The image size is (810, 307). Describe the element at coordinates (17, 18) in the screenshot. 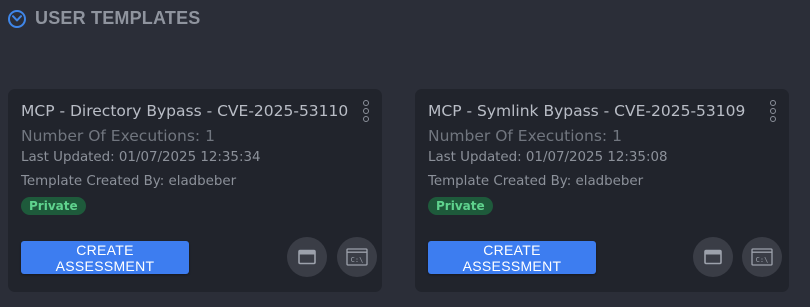

I see `chevron-down-icon` at that location.